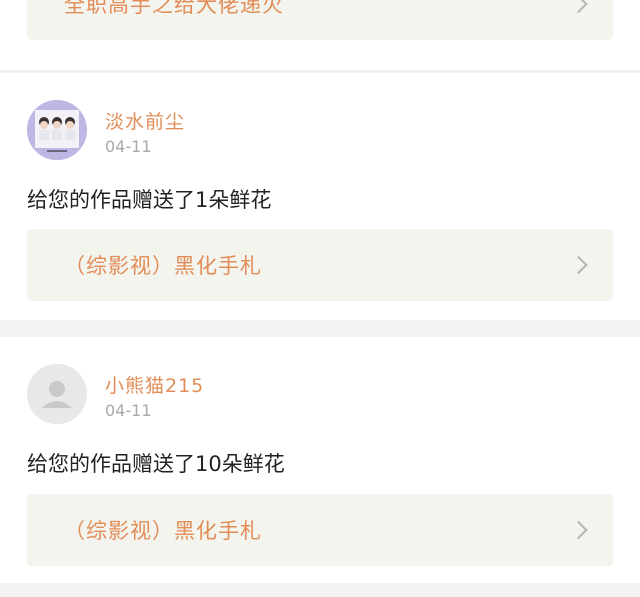  Describe the element at coordinates (149, 200) in the screenshot. I see `notification-message: 给您的作品赠送了1朵鲜花` at that location.